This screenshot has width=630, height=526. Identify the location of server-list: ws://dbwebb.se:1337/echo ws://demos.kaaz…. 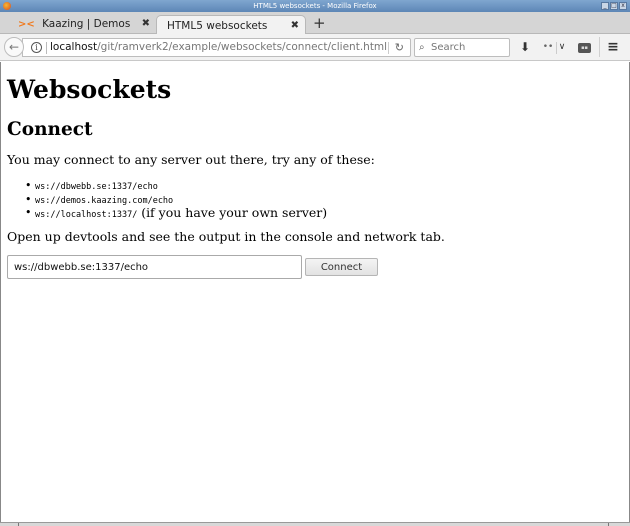
(176, 199).